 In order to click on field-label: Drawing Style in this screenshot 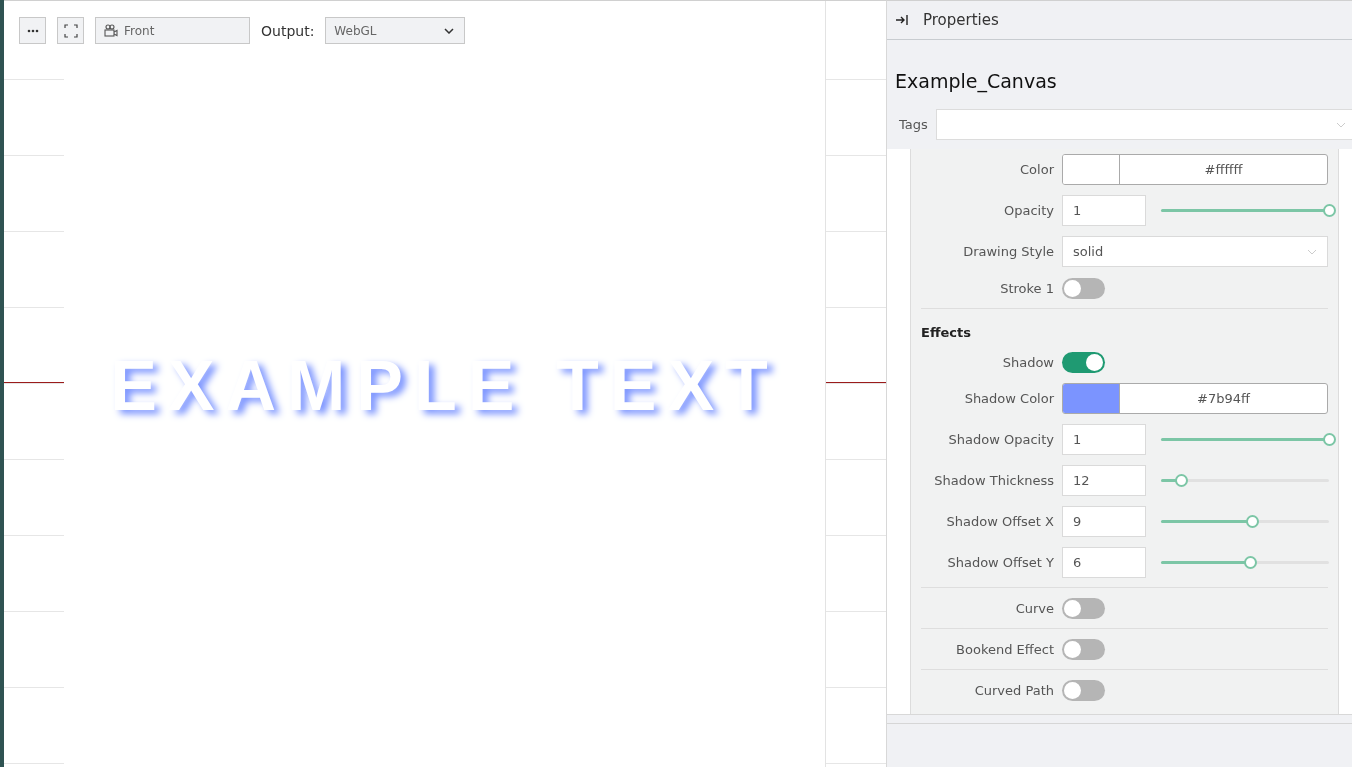, I will do `click(1008, 251)`.